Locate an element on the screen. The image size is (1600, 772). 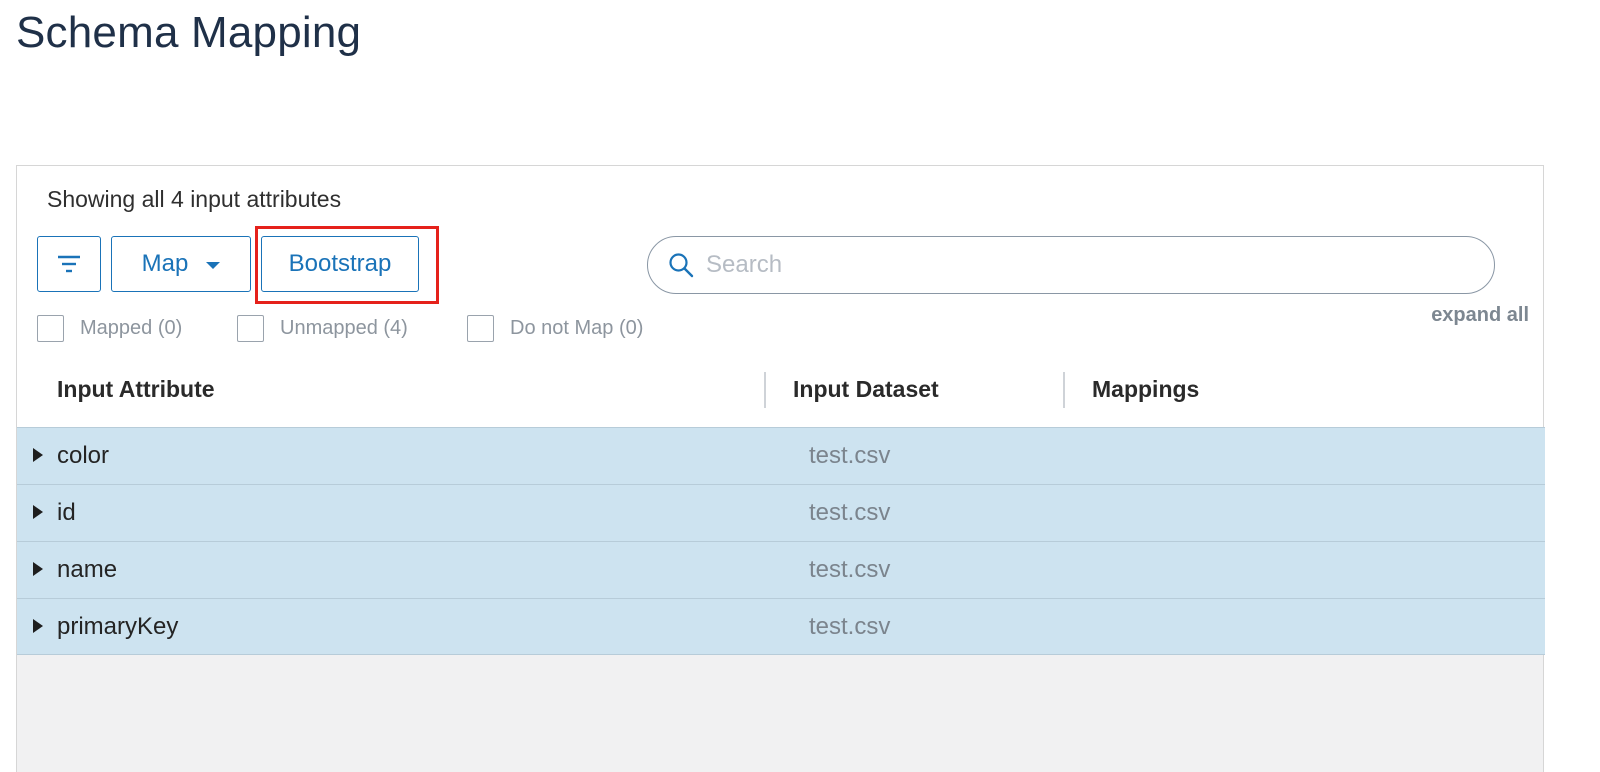
table-row: name test.csv is located at coordinates (781, 569).